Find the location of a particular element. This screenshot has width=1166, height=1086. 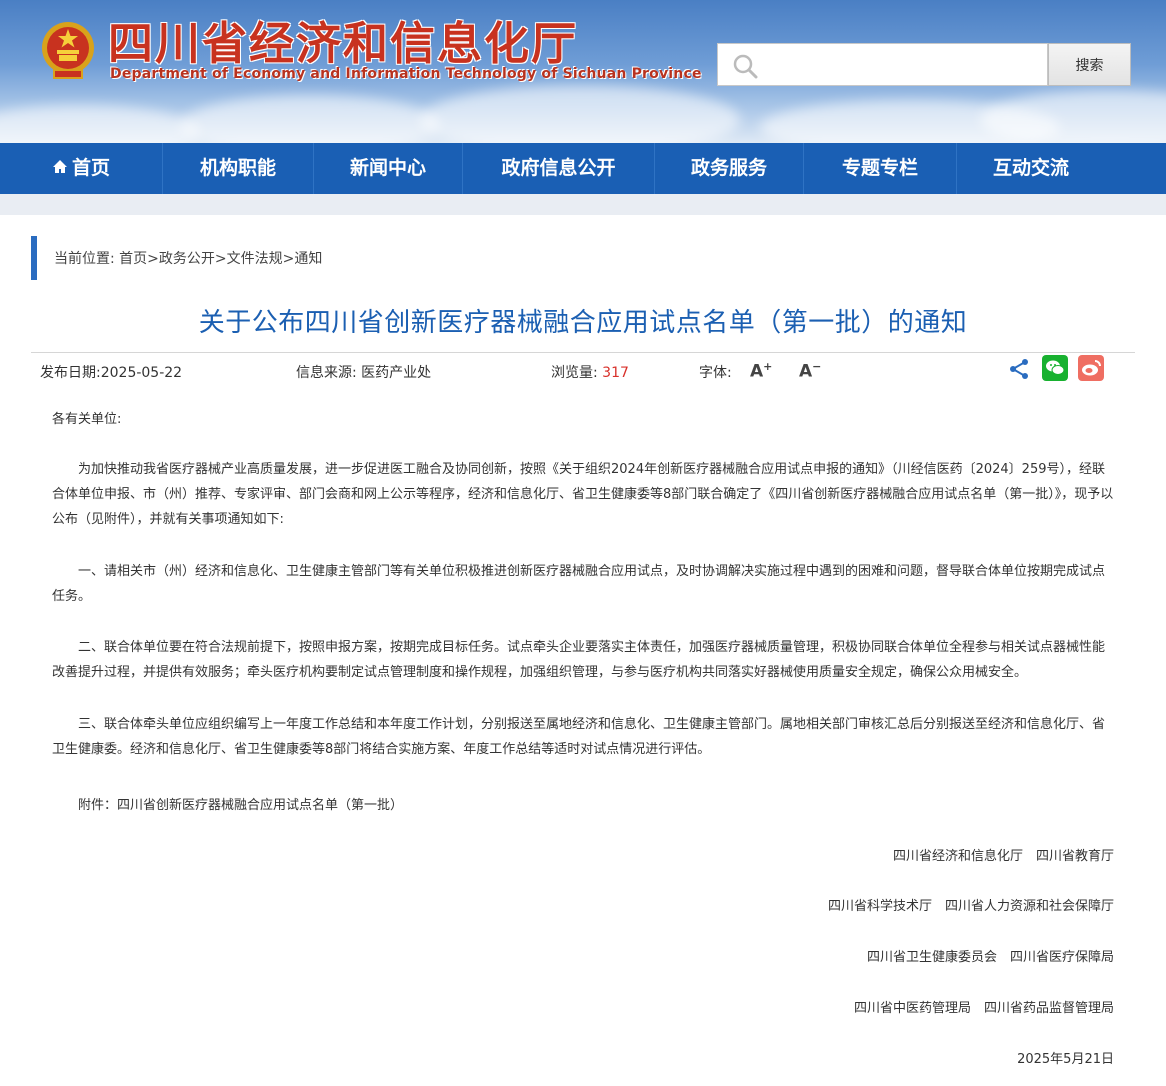

breadcrumb: 当前位置: 首页>政务公开>文件法规>通知 is located at coordinates (188, 258).